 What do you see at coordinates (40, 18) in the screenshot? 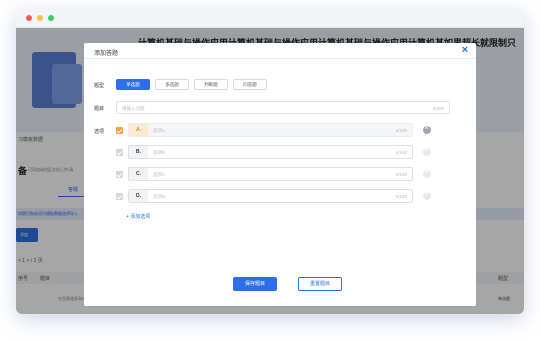
I see `minimize-window-dot` at bounding box center [40, 18].